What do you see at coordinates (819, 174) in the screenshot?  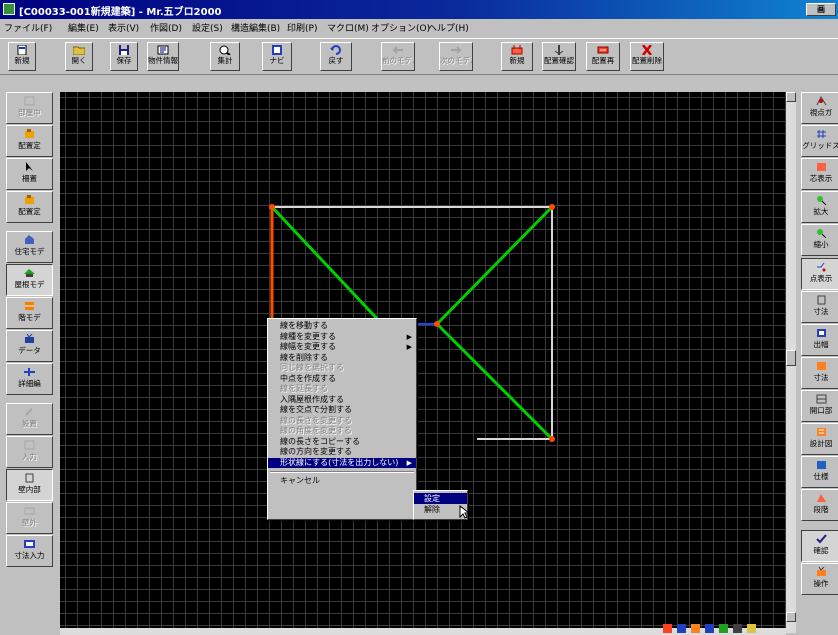 I see `right-btn-core: 芯表示` at bounding box center [819, 174].